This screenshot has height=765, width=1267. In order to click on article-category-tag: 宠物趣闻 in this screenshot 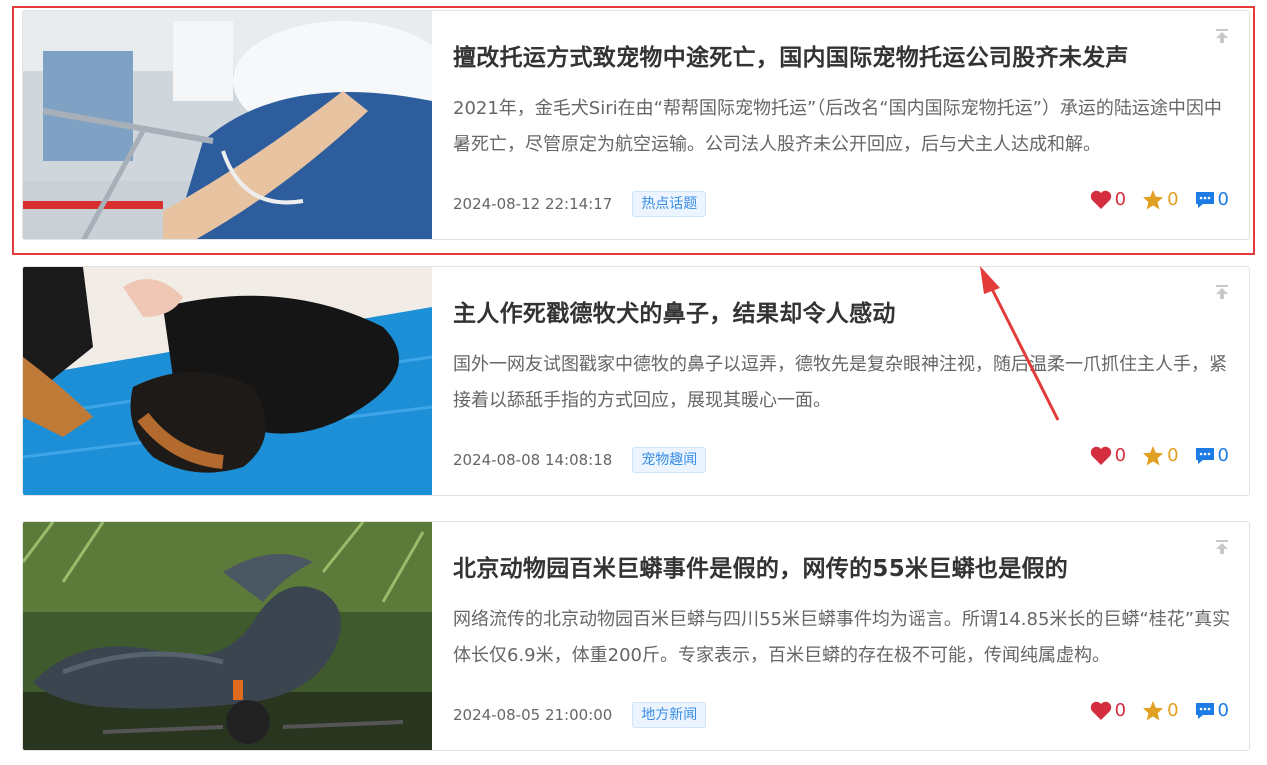, I will do `click(669, 460)`.